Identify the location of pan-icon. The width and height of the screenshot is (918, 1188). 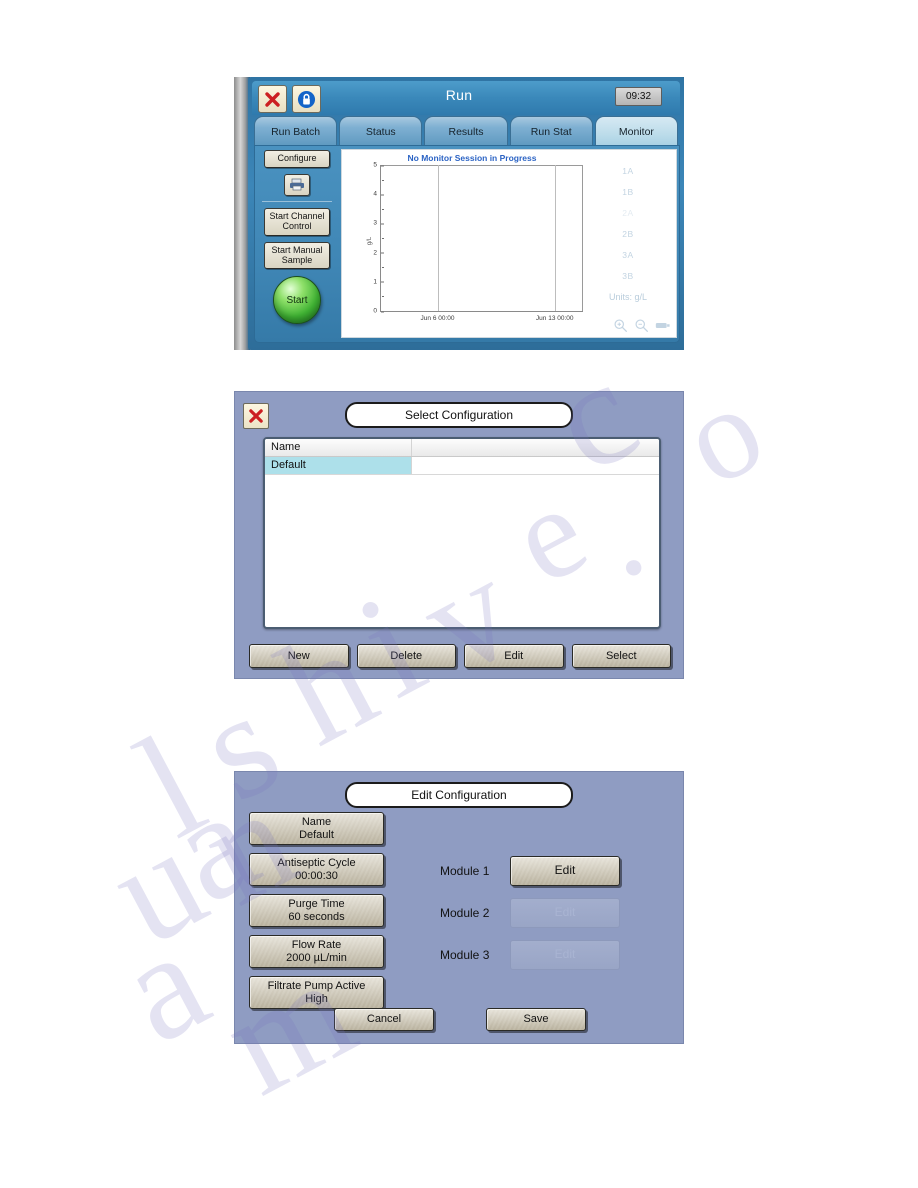
(662, 325).